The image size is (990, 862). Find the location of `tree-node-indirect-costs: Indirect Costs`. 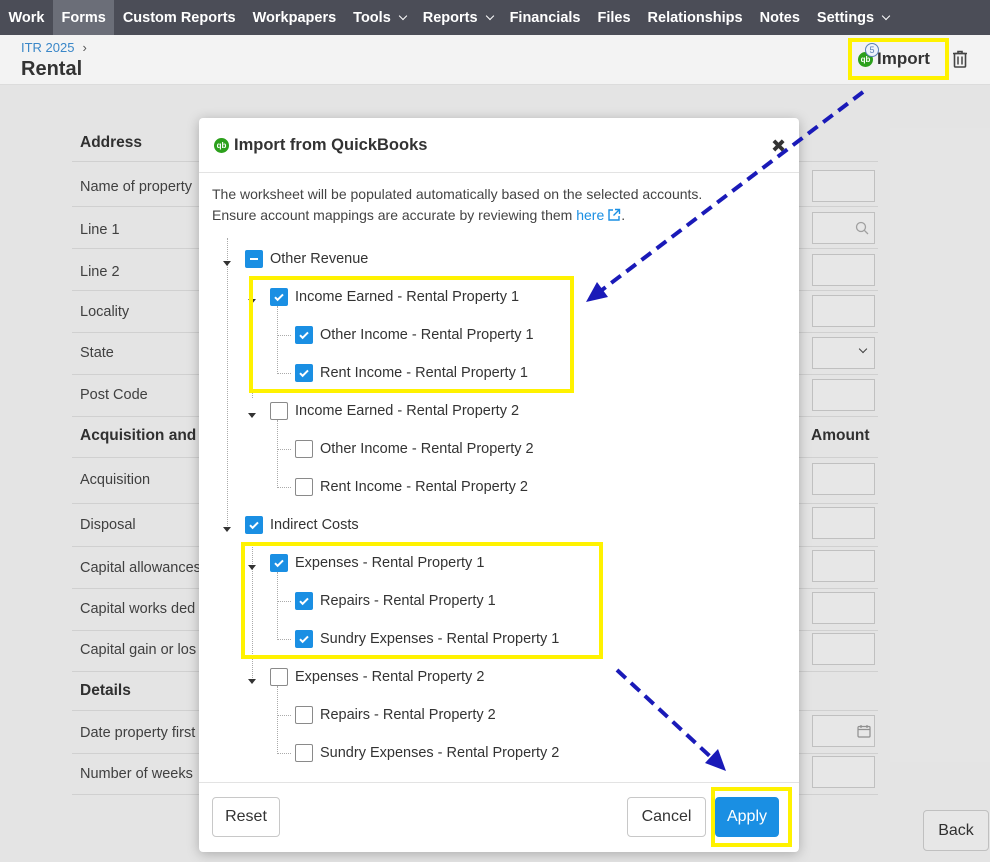

tree-node-indirect-costs: Indirect Costs is located at coordinates (302, 525).